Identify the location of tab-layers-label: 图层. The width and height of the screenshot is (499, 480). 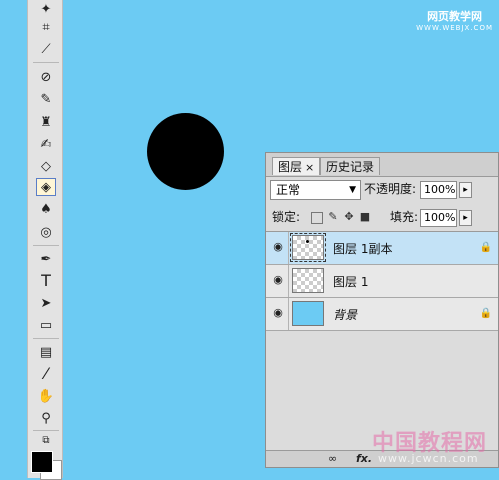
(290, 167).